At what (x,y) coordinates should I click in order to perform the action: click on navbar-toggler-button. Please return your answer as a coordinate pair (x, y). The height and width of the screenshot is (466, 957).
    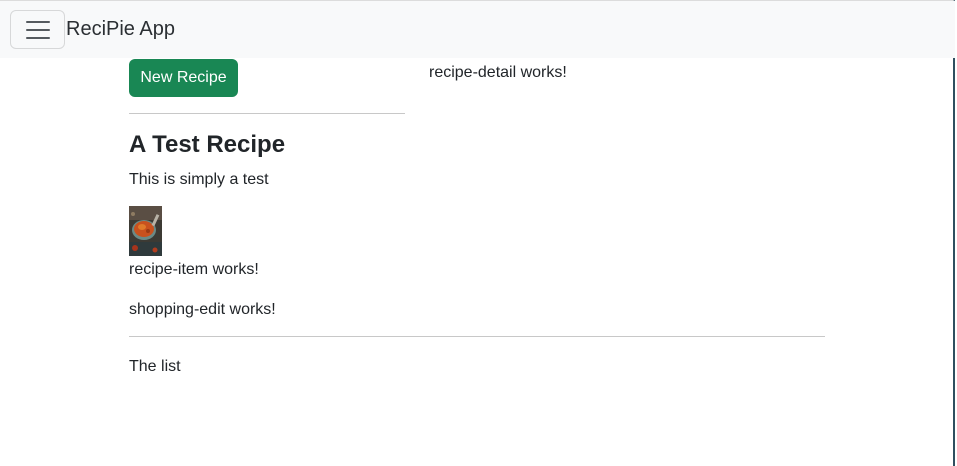
    Looking at the image, I should click on (37, 29).